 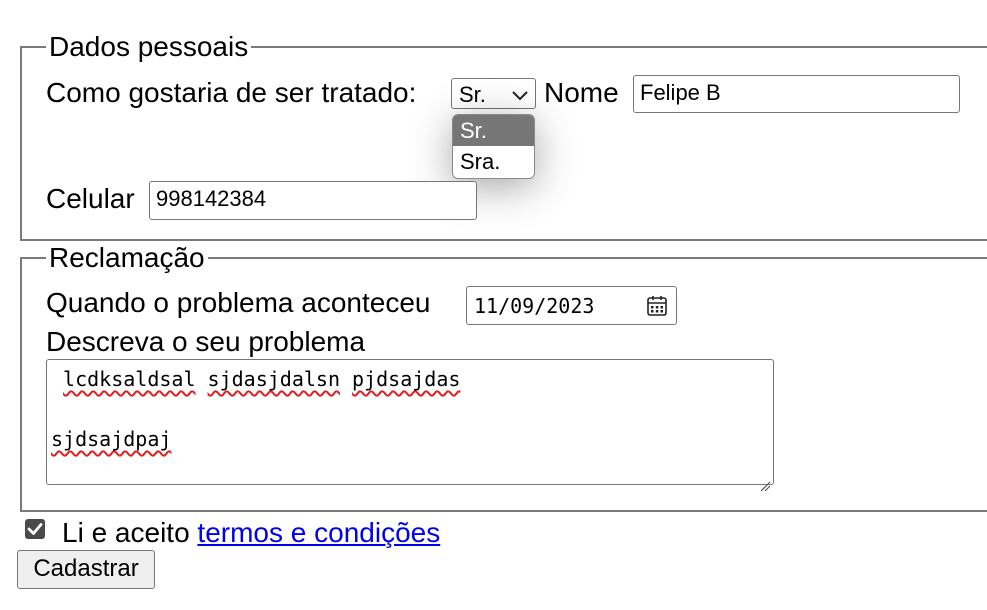 I want to click on name-input: Felipe B, so click(x=796, y=94).